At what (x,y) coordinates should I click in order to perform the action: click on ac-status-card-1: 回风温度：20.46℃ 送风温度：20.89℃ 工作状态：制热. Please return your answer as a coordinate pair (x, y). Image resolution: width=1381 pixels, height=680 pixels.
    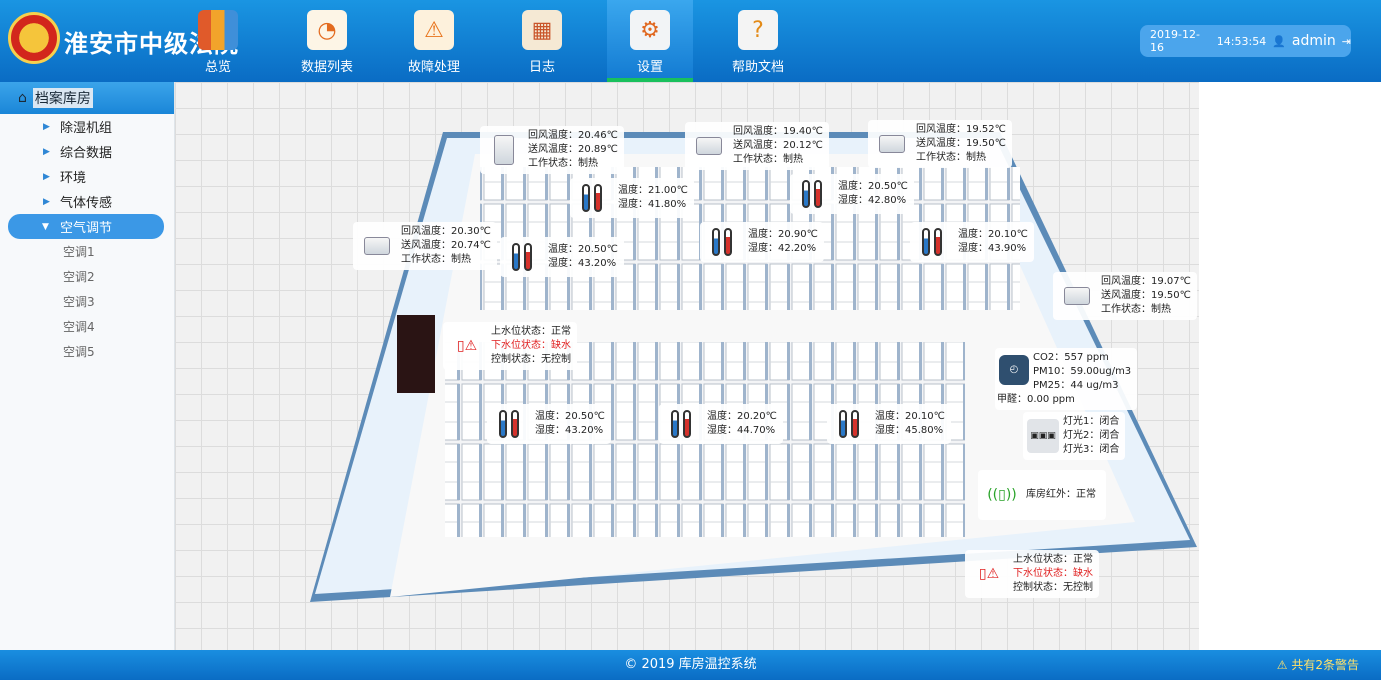
    Looking at the image, I should click on (552, 150).